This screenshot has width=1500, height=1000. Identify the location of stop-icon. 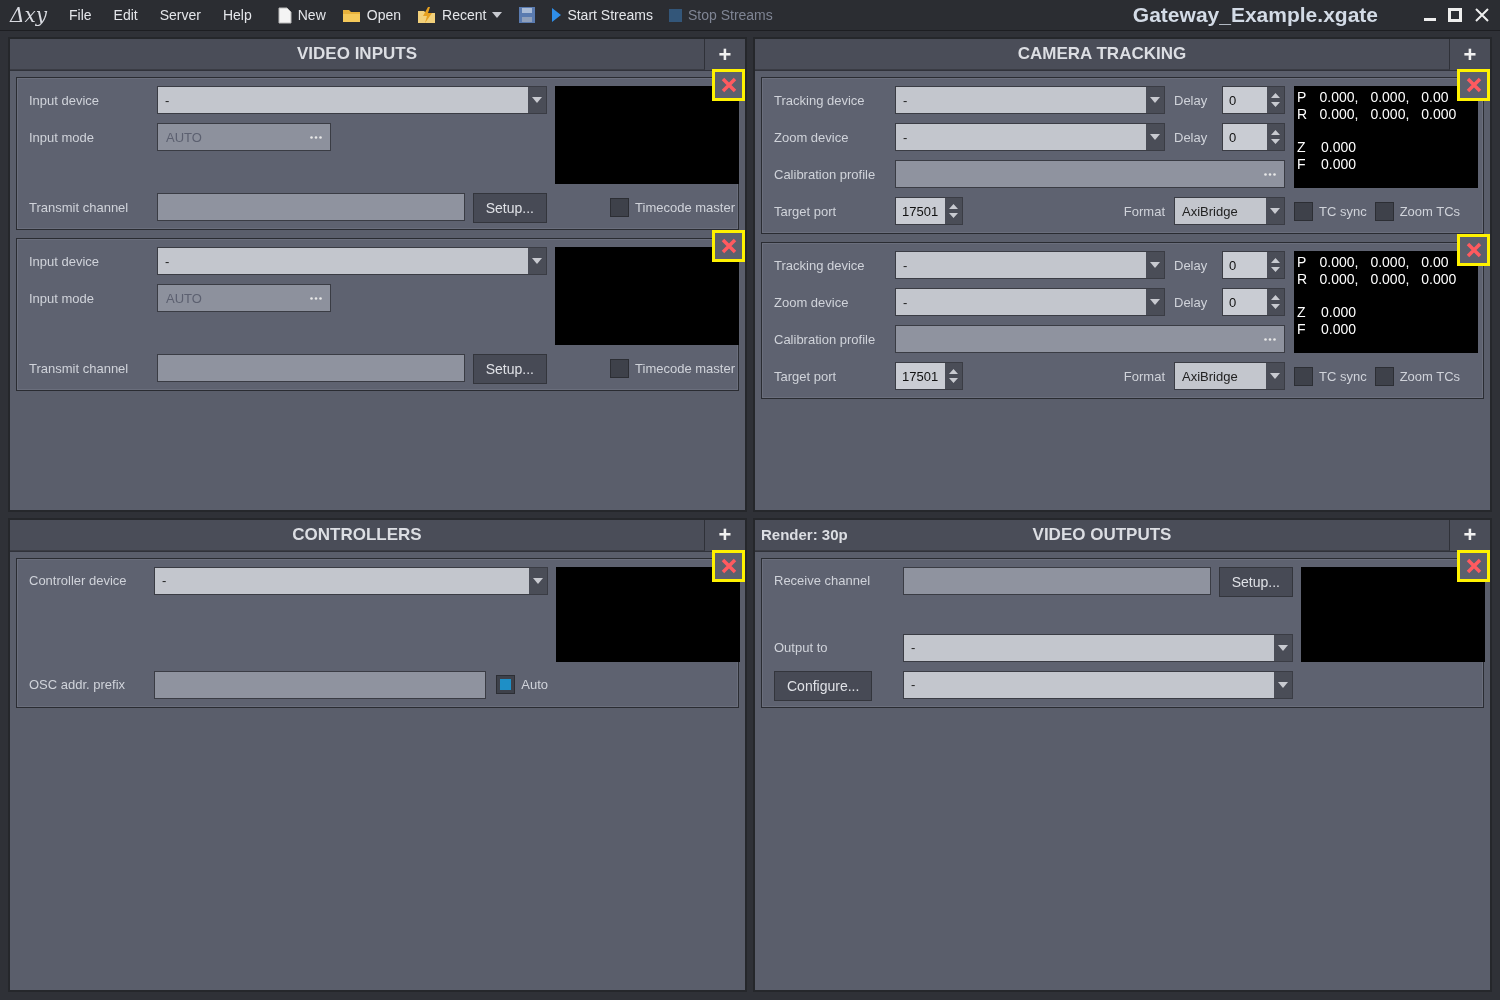
(675, 15).